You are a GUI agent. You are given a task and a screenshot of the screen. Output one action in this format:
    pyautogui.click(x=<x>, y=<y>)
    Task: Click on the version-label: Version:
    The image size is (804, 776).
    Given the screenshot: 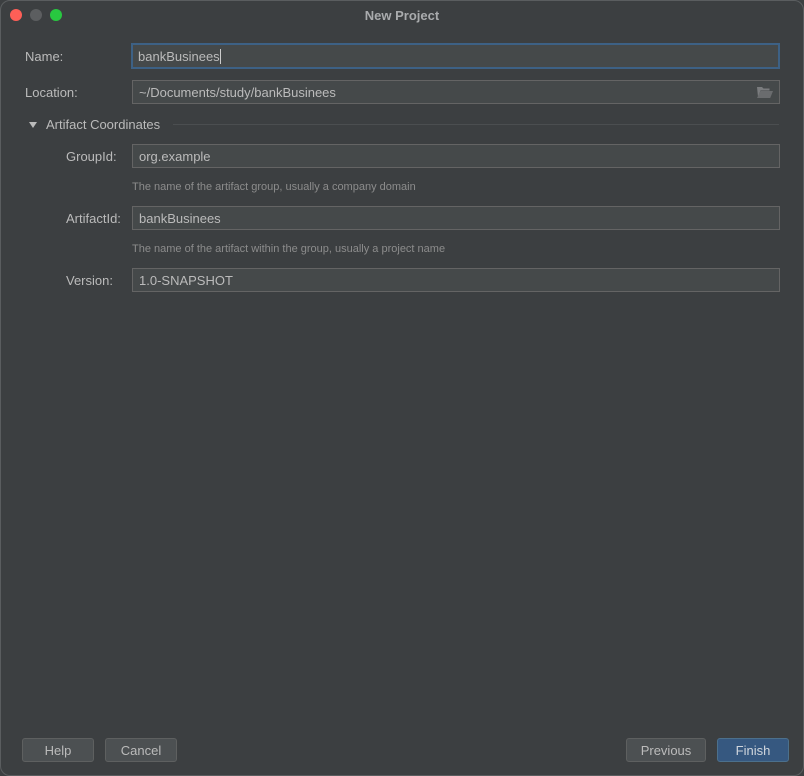 What is the action you would take?
    pyautogui.click(x=89, y=280)
    